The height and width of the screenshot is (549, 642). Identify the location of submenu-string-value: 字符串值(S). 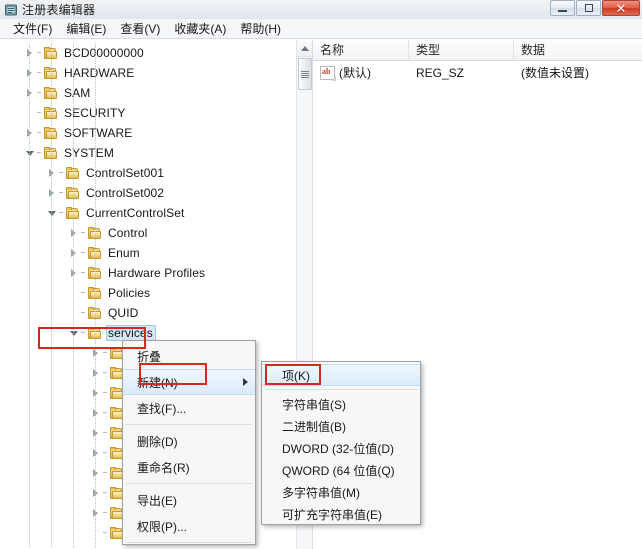
(341, 404).